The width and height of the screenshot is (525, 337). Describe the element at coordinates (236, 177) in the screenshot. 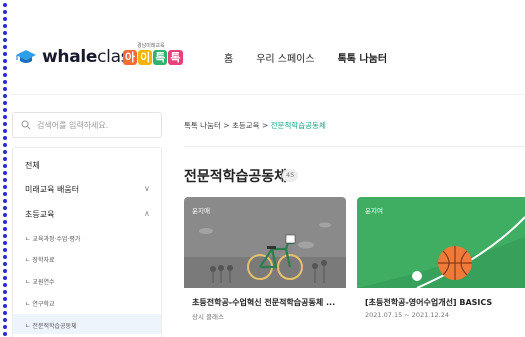

I see `page-title: 전문적학습공동체` at that location.